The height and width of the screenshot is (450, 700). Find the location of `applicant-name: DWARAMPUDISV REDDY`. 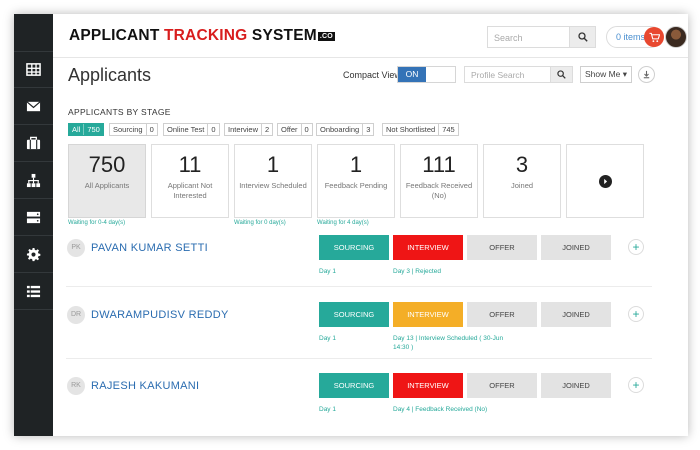

applicant-name: DWARAMPUDISV REDDY is located at coordinates (160, 315).